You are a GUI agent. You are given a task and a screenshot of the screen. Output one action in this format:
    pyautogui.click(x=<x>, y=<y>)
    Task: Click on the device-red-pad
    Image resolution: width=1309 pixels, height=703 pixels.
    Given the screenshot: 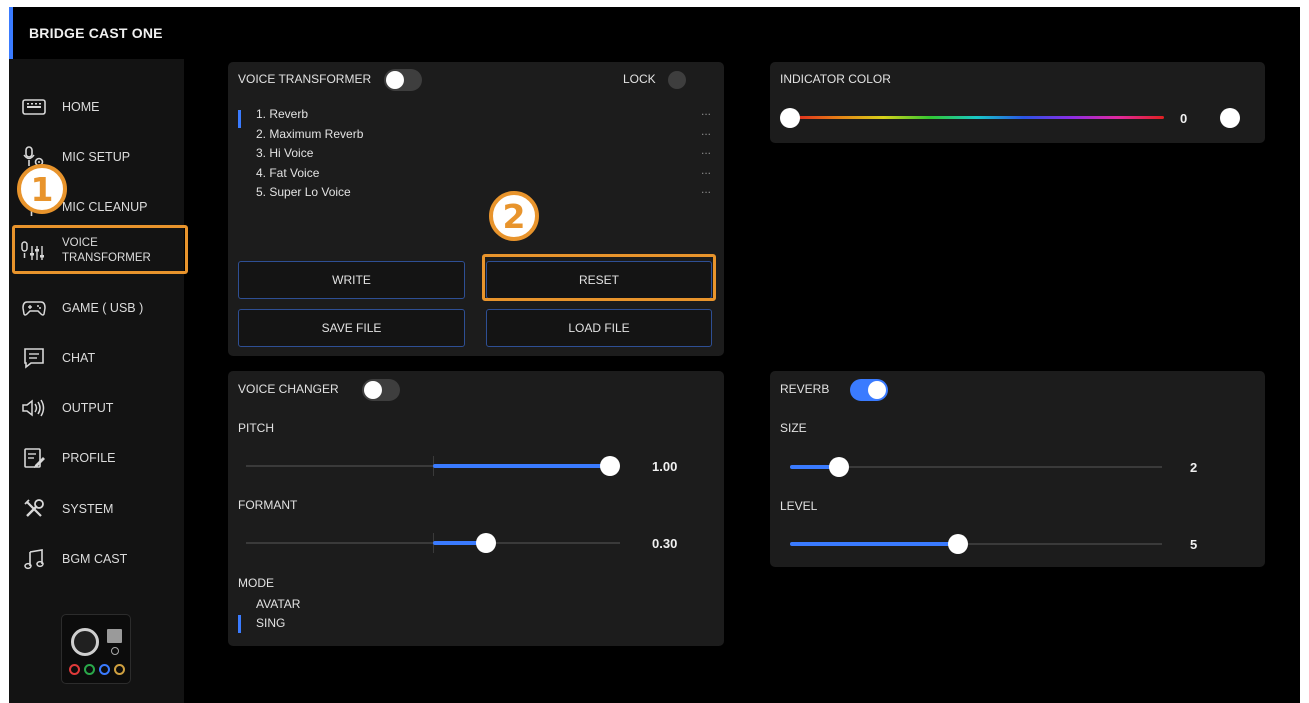 What is the action you would take?
    pyautogui.click(x=74, y=669)
    